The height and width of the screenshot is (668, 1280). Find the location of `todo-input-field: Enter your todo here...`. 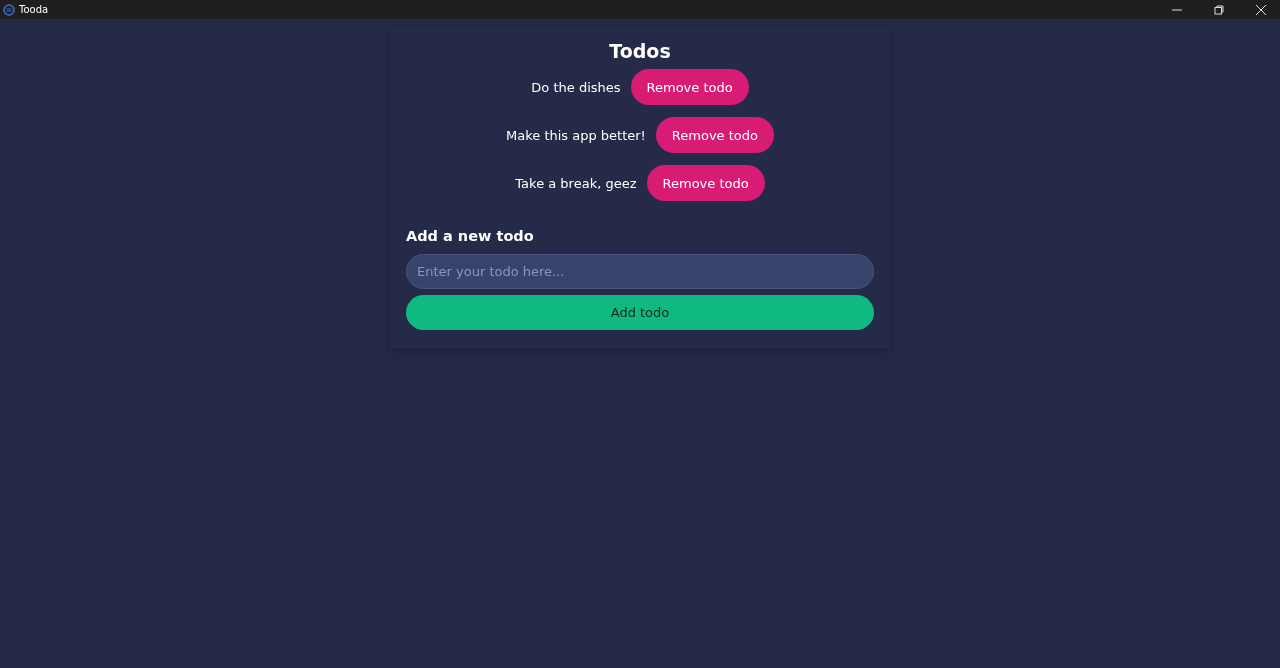

todo-input-field: Enter your todo here... is located at coordinates (640, 271).